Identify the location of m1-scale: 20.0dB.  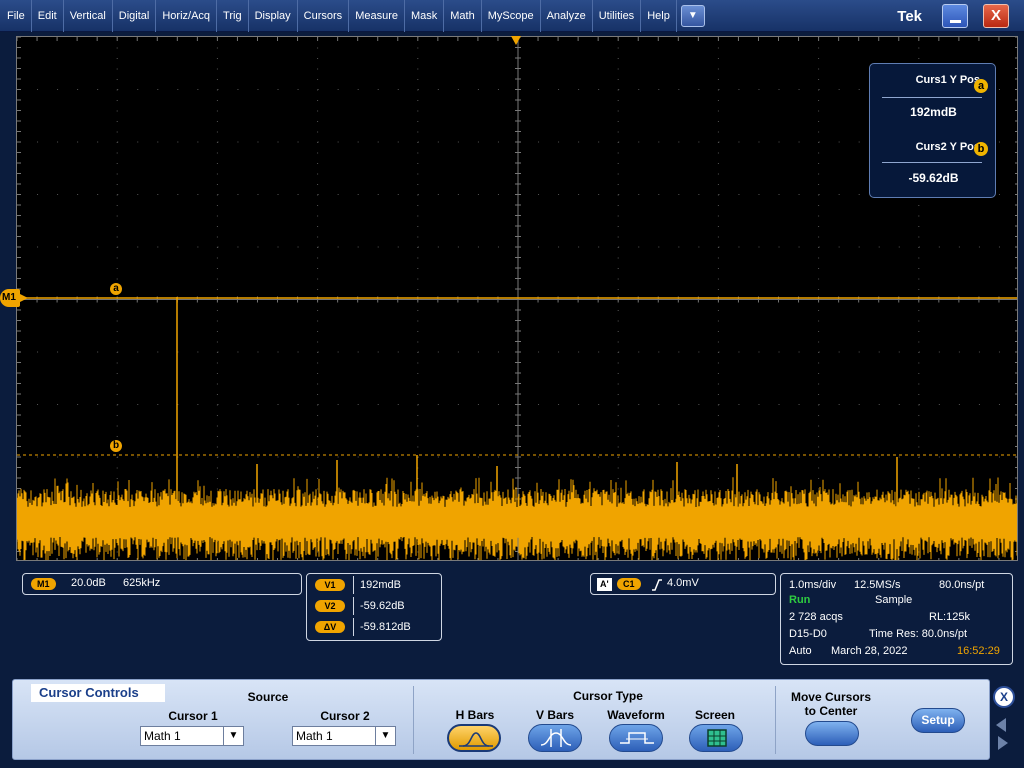
(88, 583).